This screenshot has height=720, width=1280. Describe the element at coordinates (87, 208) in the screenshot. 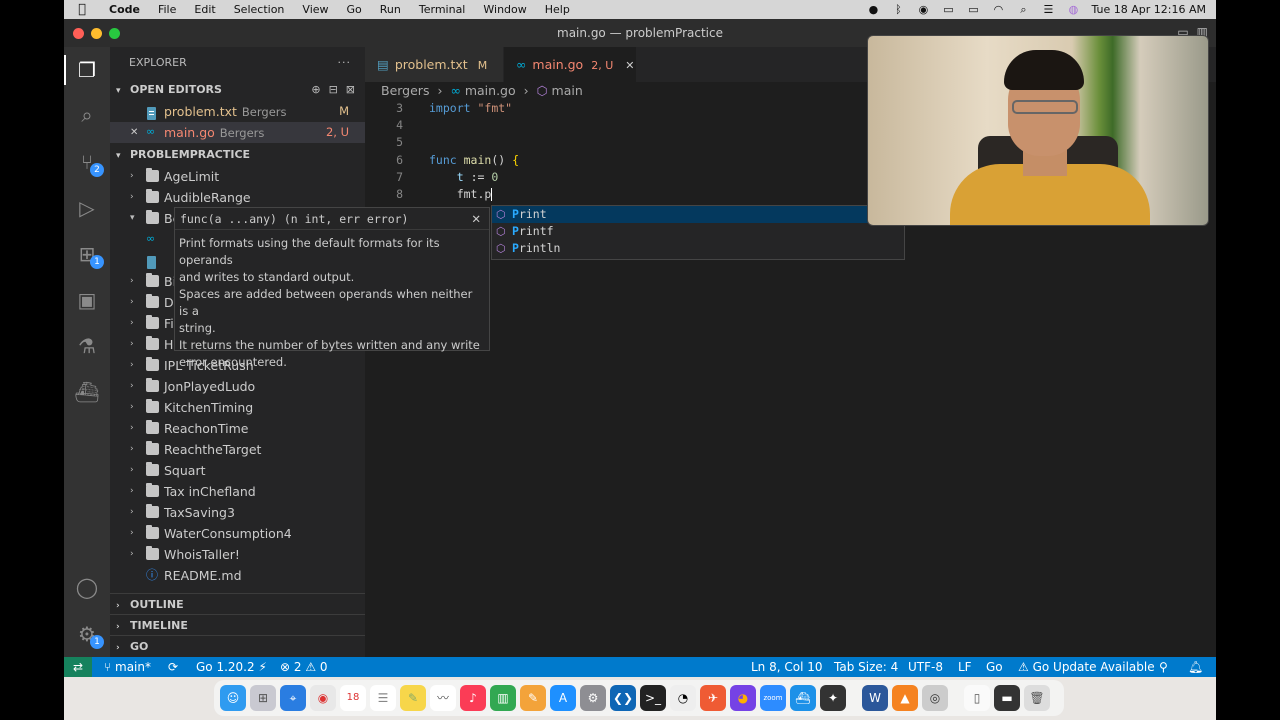

I see `run-debug-icon: ▷` at that location.